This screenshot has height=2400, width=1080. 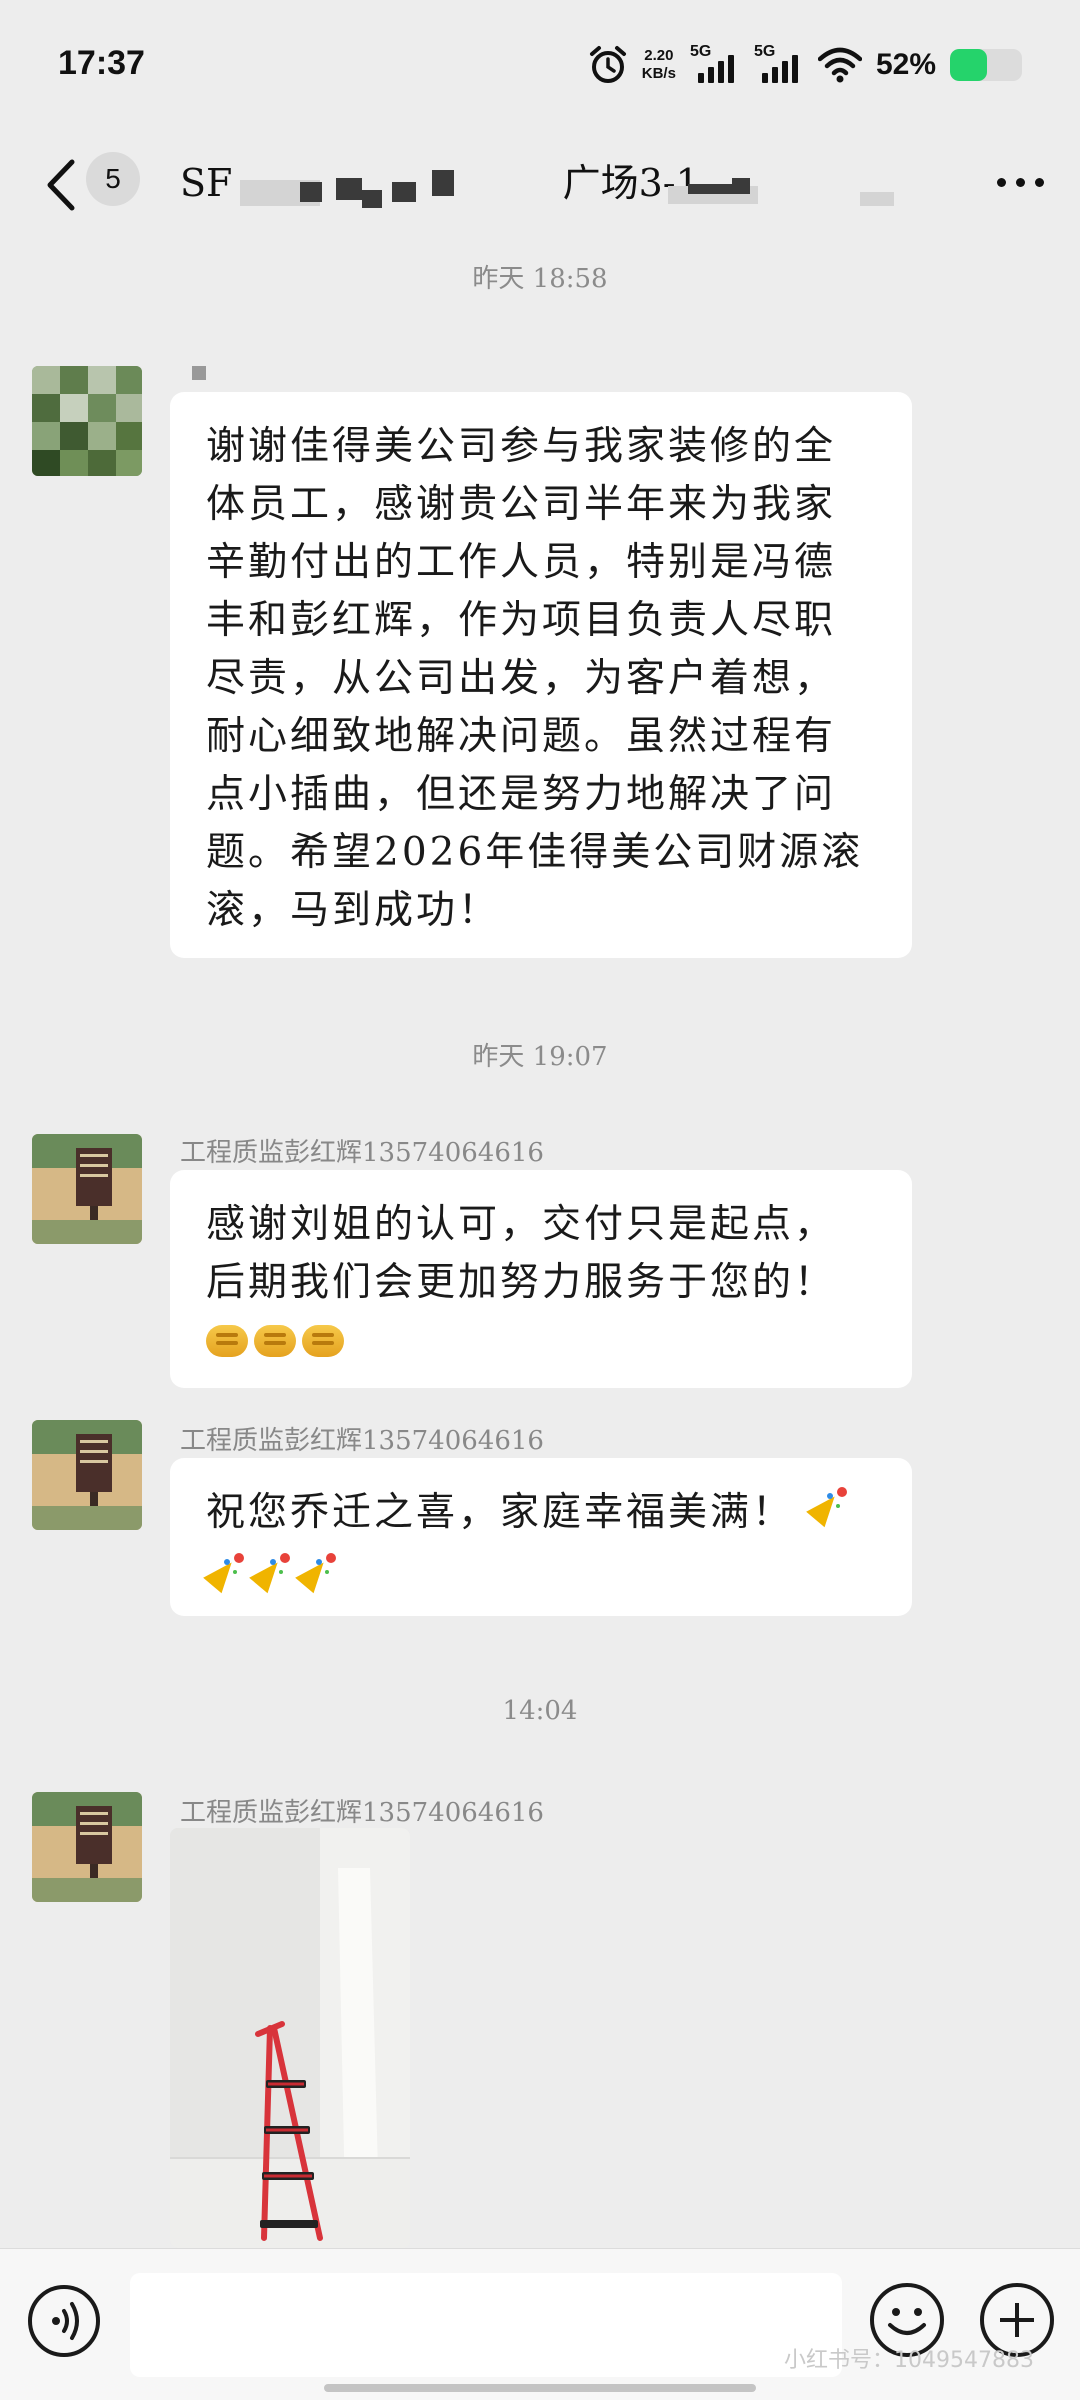 What do you see at coordinates (839, 65) in the screenshot?
I see `wifi-icon` at bounding box center [839, 65].